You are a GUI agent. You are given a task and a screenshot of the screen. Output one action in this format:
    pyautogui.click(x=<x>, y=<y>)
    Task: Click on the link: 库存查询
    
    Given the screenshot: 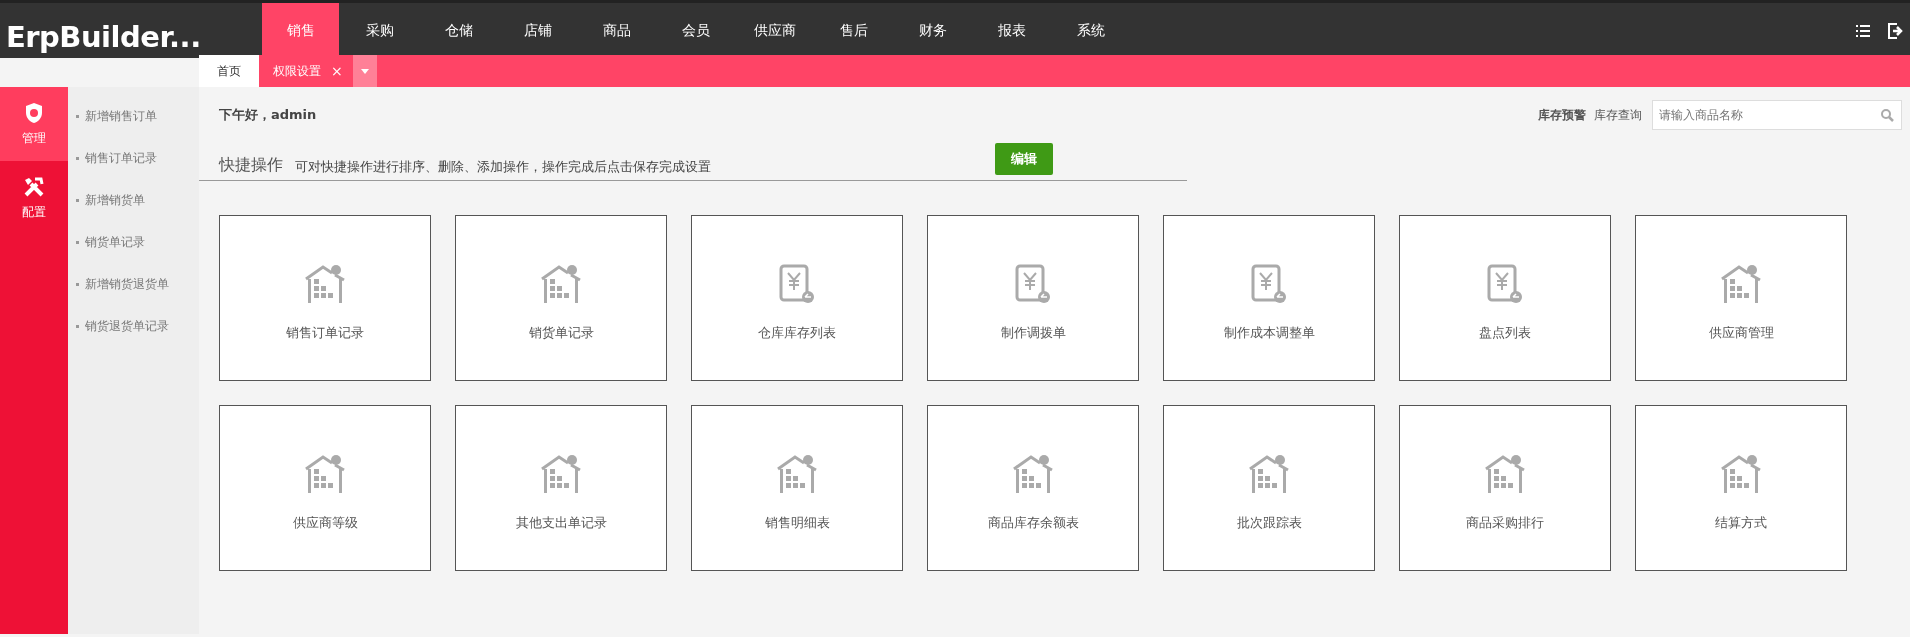 What is the action you would take?
    pyautogui.click(x=1618, y=115)
    